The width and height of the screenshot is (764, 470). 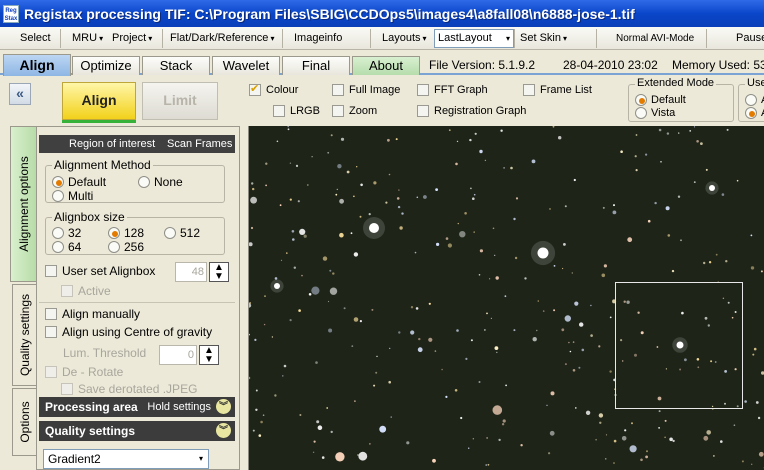 I want to click on pause-button: Pause, so click(x=748, y=38).